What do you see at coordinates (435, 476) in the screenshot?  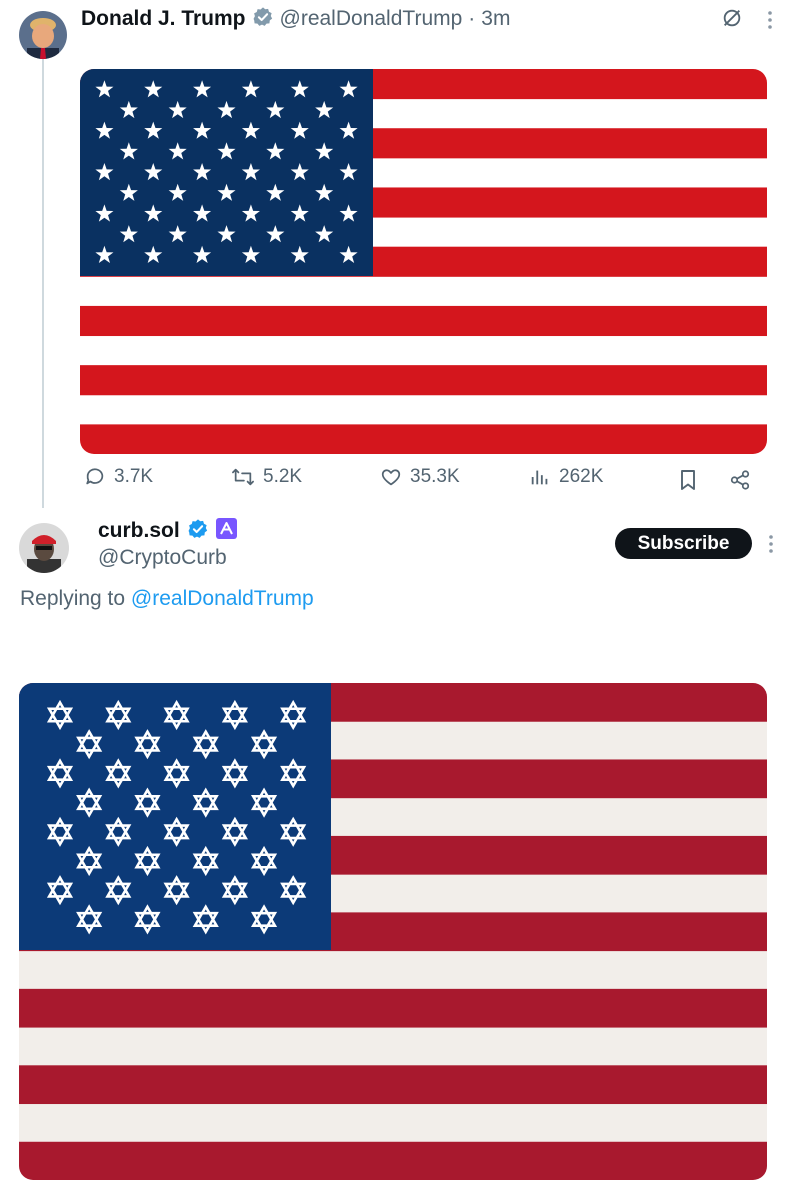 I see `like-count: 35.3K` at bounding box center [435, 476].